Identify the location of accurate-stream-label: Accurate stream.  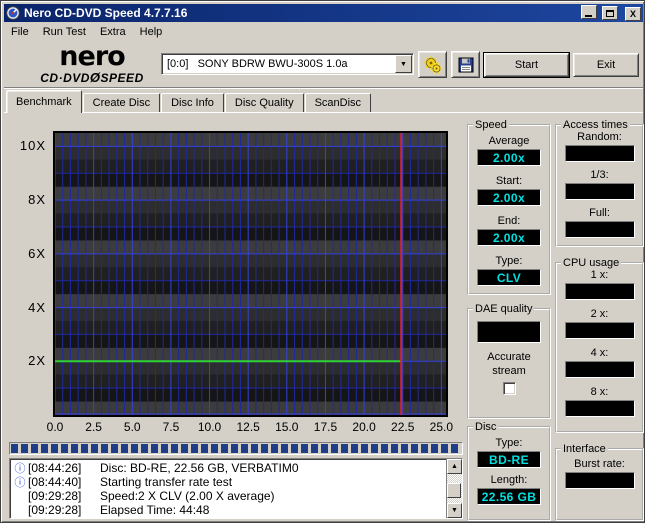
(509, 364).